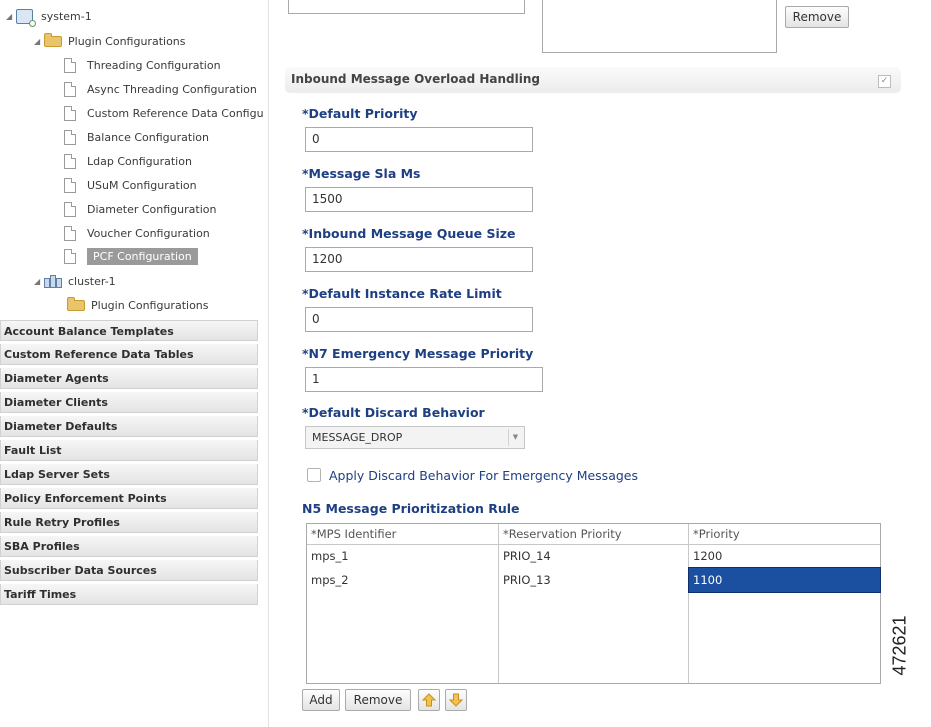 The image size is (931, 727). What do you see at coordinates (172, 89) in the screenshot?
I see `tree-label: Async Threading Configuration` at bounding box center [172, 89].